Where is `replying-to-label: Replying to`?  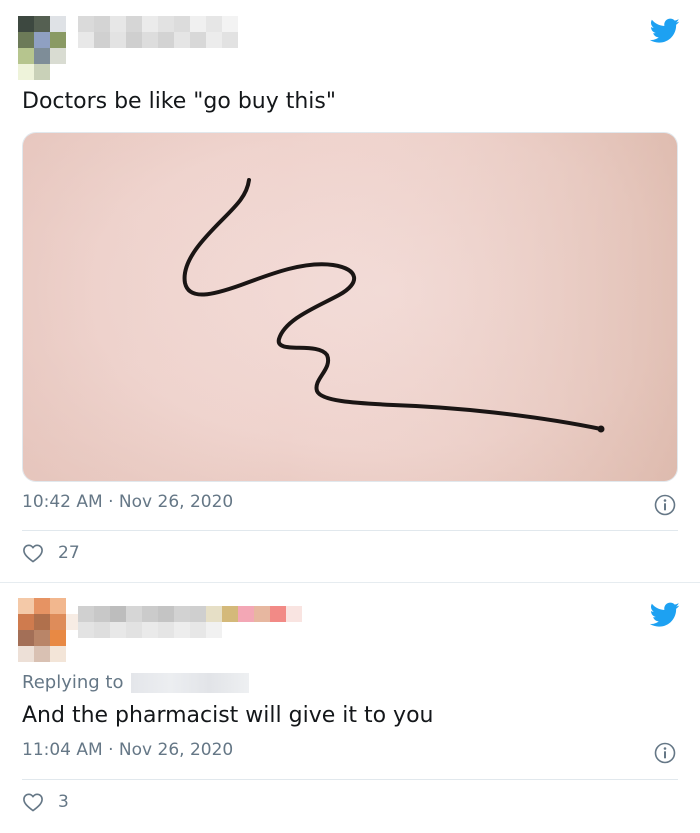 replying-to-label: Replying to is located at coordinates (73, 682).